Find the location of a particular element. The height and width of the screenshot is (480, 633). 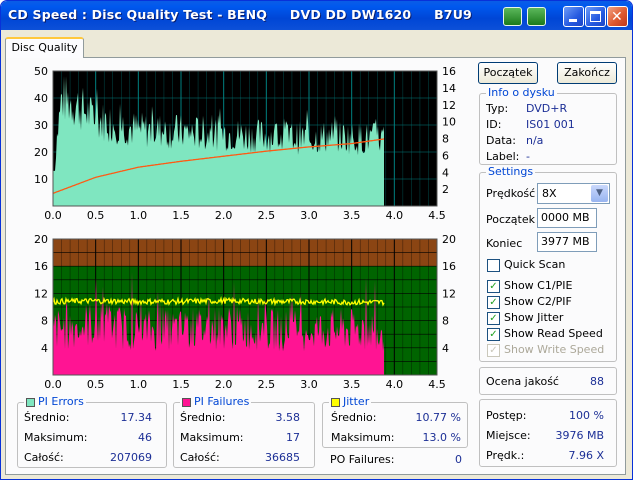

y-tick-label-left: 4 is located at coordinates (44, 348).